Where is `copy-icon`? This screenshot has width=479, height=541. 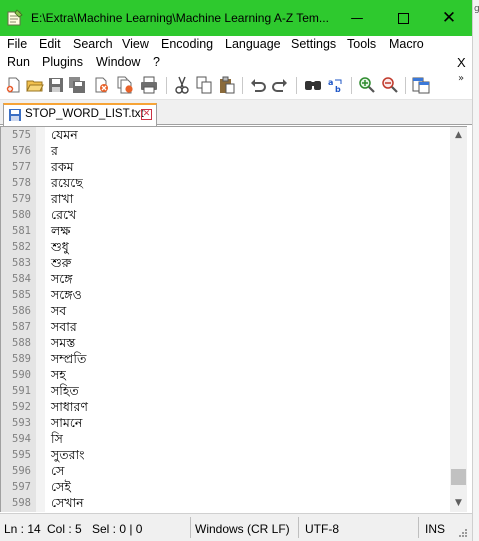
copy-icon is located at coordinates (204, 85).